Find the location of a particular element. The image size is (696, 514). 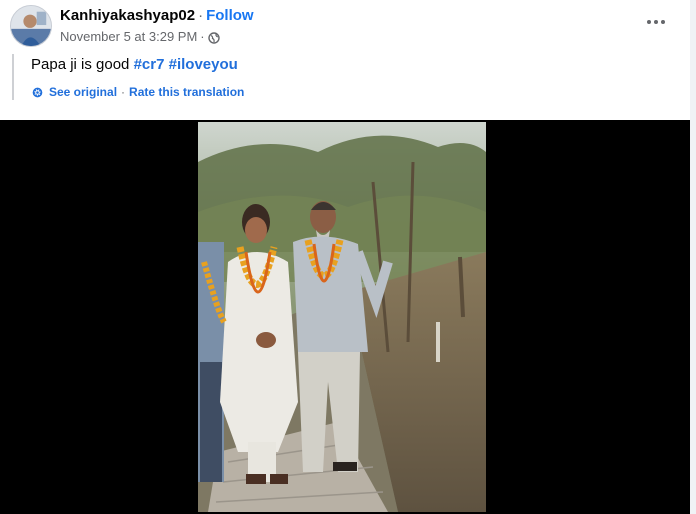

translation-row: See original · Rate this translation is located at coordinates (351, 92).